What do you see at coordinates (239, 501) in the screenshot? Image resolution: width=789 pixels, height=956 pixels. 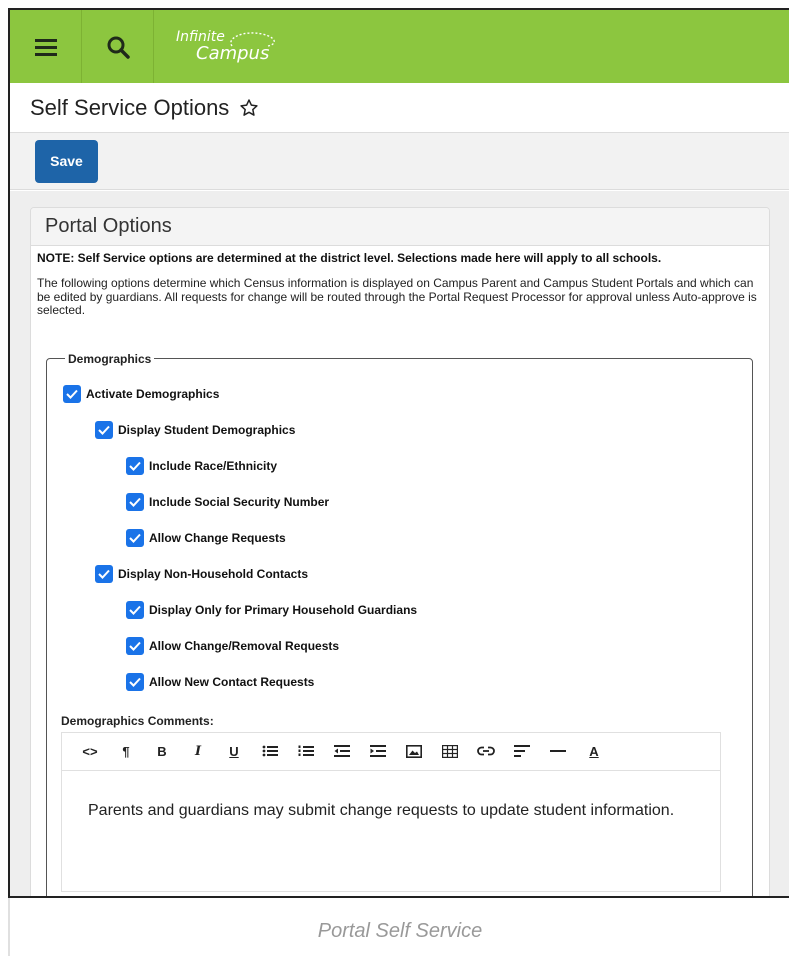 I see `option-label: Include Social Security Number` at bounding box center [239, 501].